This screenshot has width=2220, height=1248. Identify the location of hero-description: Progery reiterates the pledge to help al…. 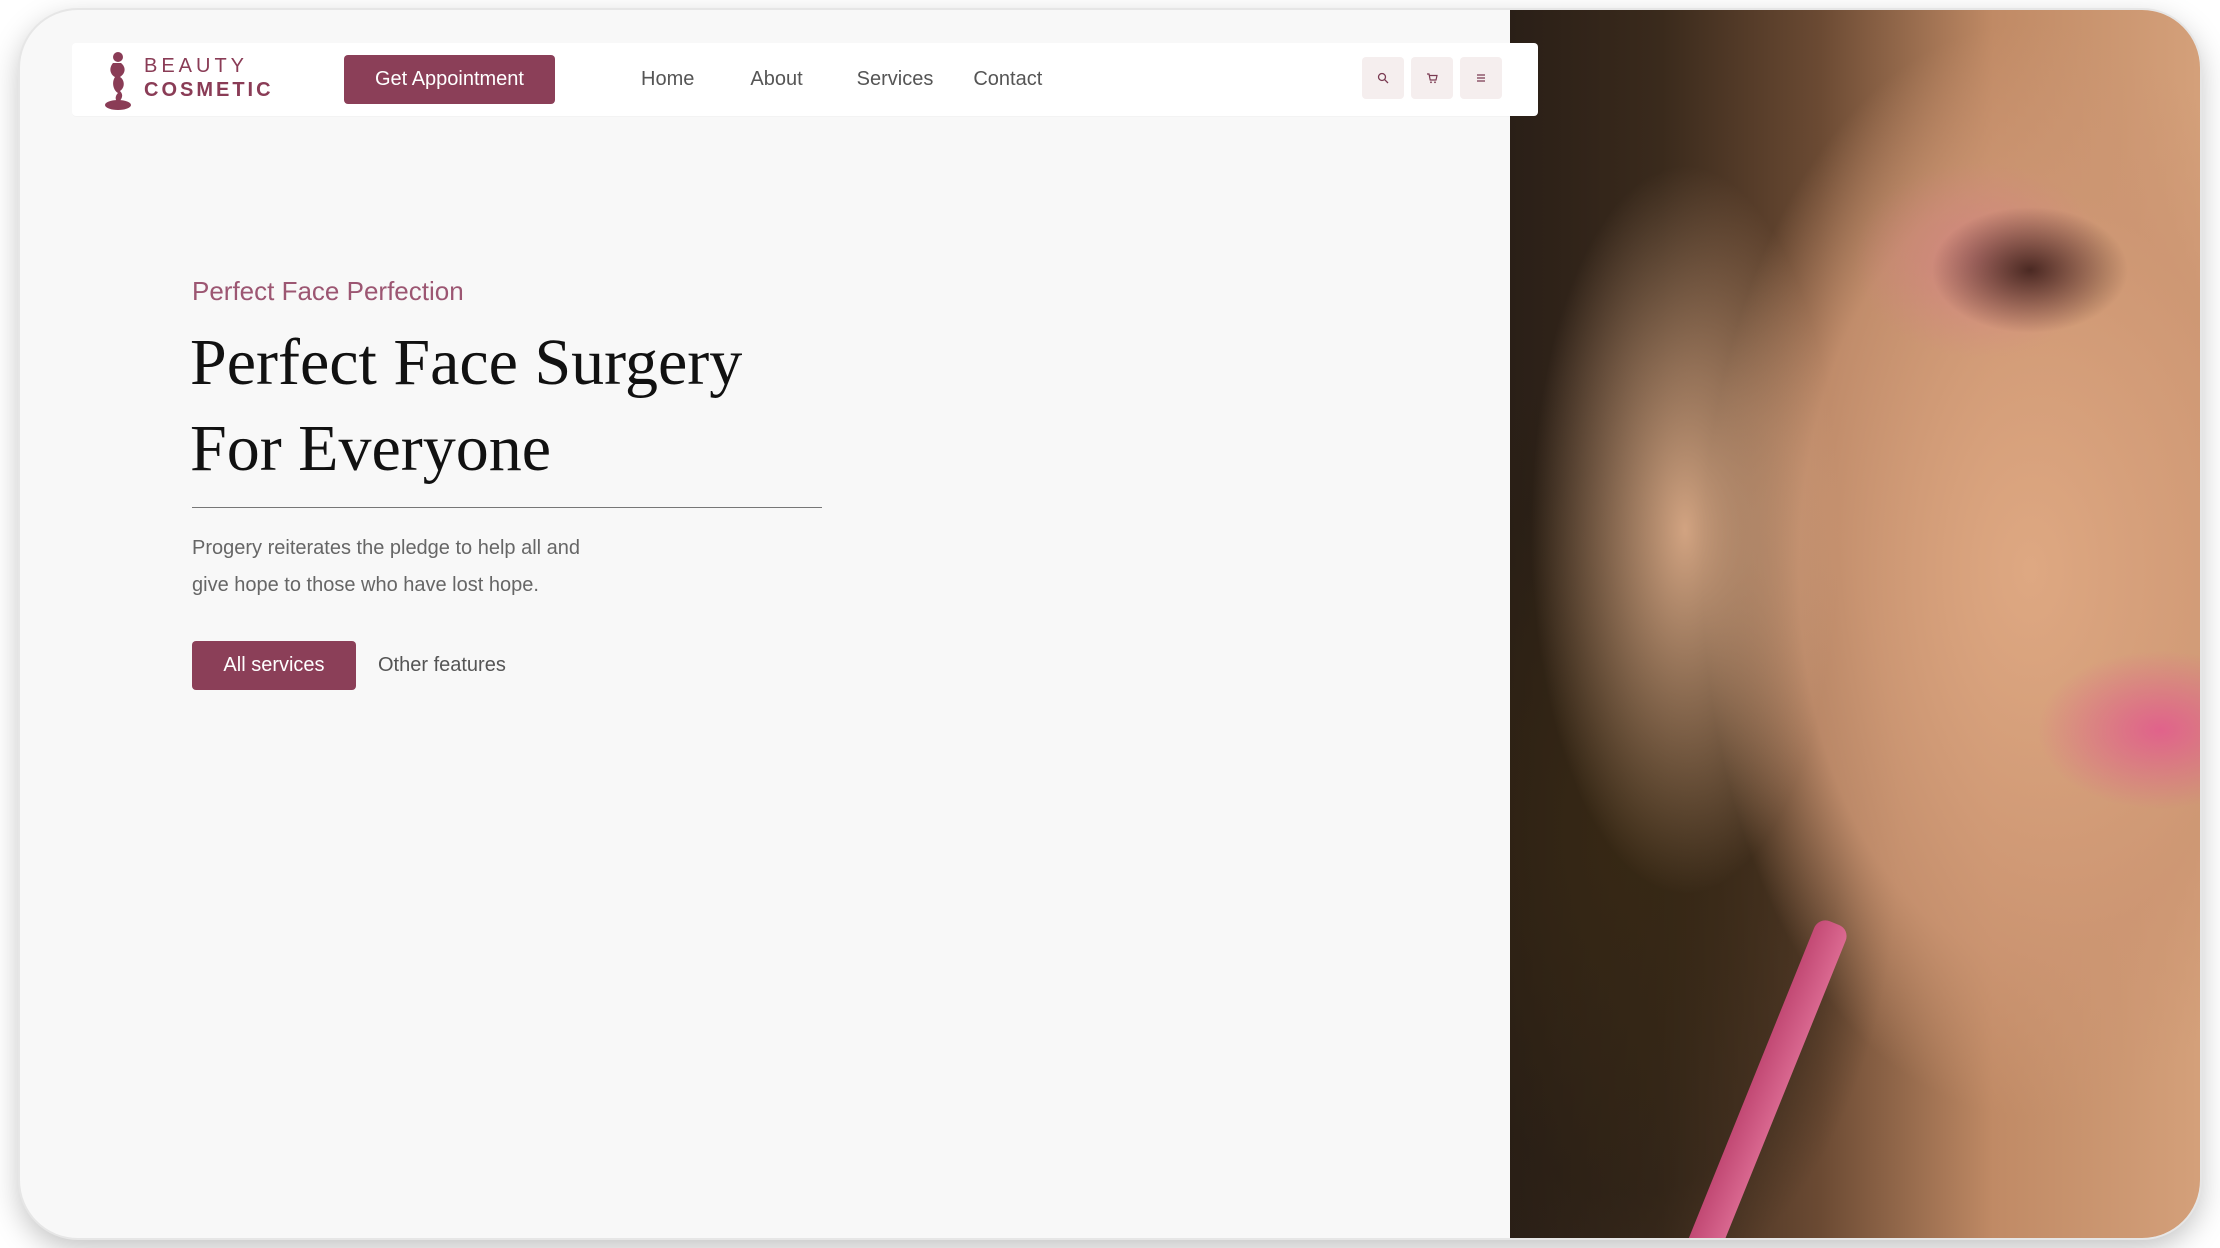
(422, 567).